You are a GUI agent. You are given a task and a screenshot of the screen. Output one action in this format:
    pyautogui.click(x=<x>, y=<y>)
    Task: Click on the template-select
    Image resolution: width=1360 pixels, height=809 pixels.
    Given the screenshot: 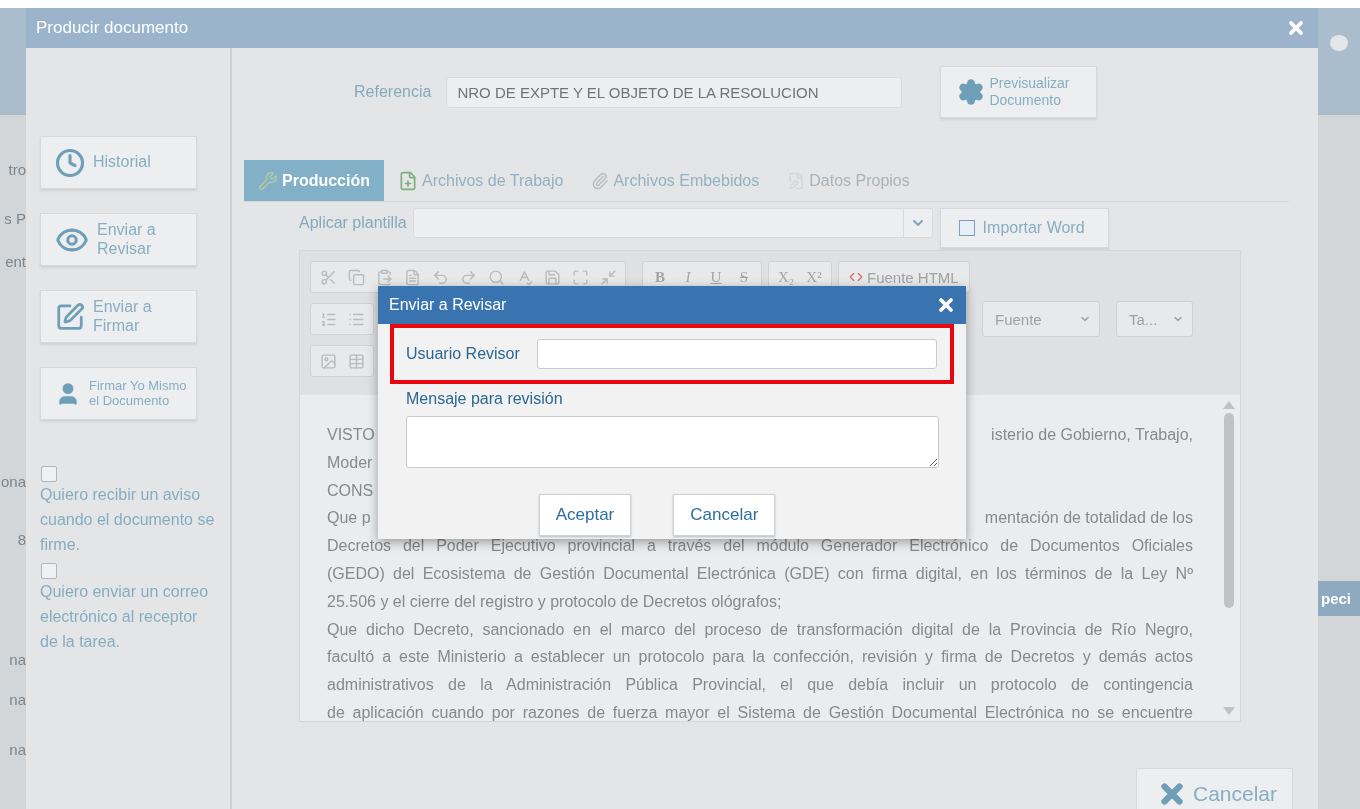 What is the action you would take?
    pyautogui.click(x=672, y=223)
    